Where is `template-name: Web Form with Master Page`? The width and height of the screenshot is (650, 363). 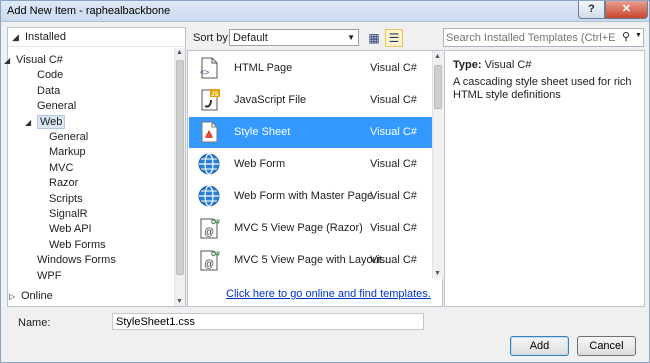 template-name: Web Form with Master Page is located at coordinates (304, 196).